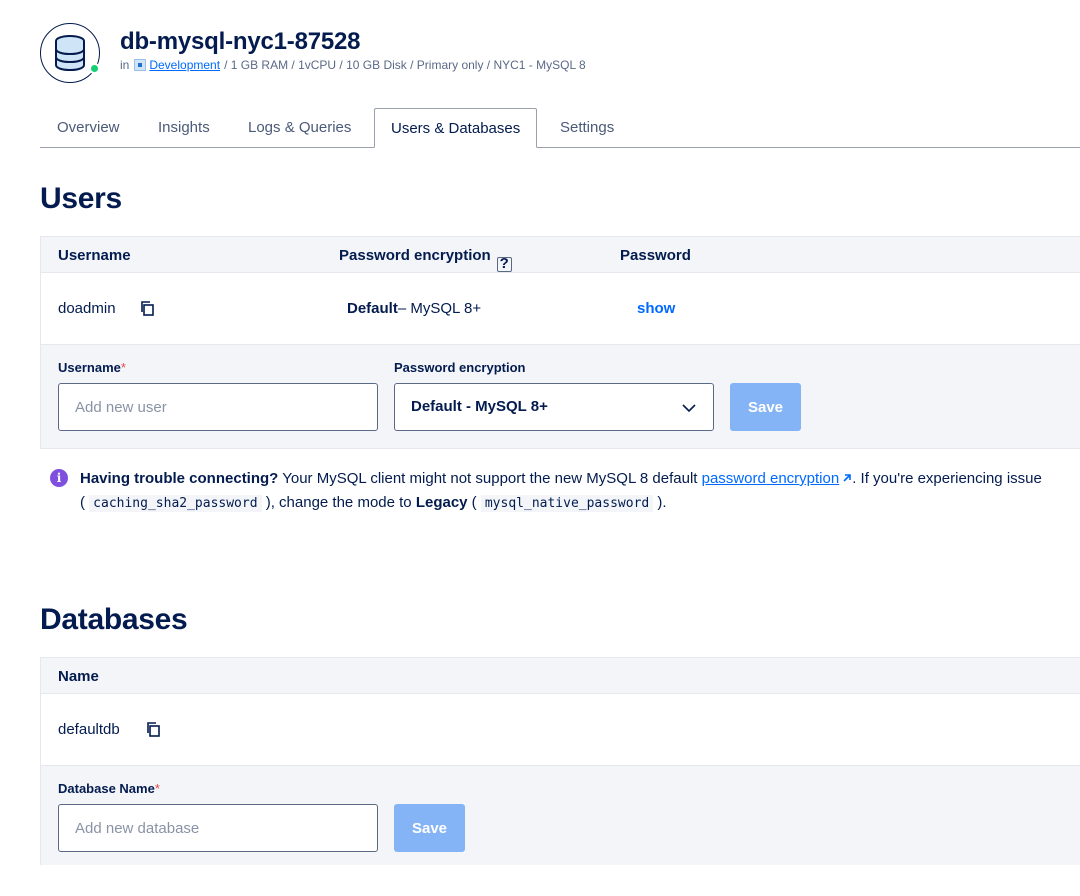 The image size is (1080, 896). I want to click on save-user-button: Save, so click(765, 407).